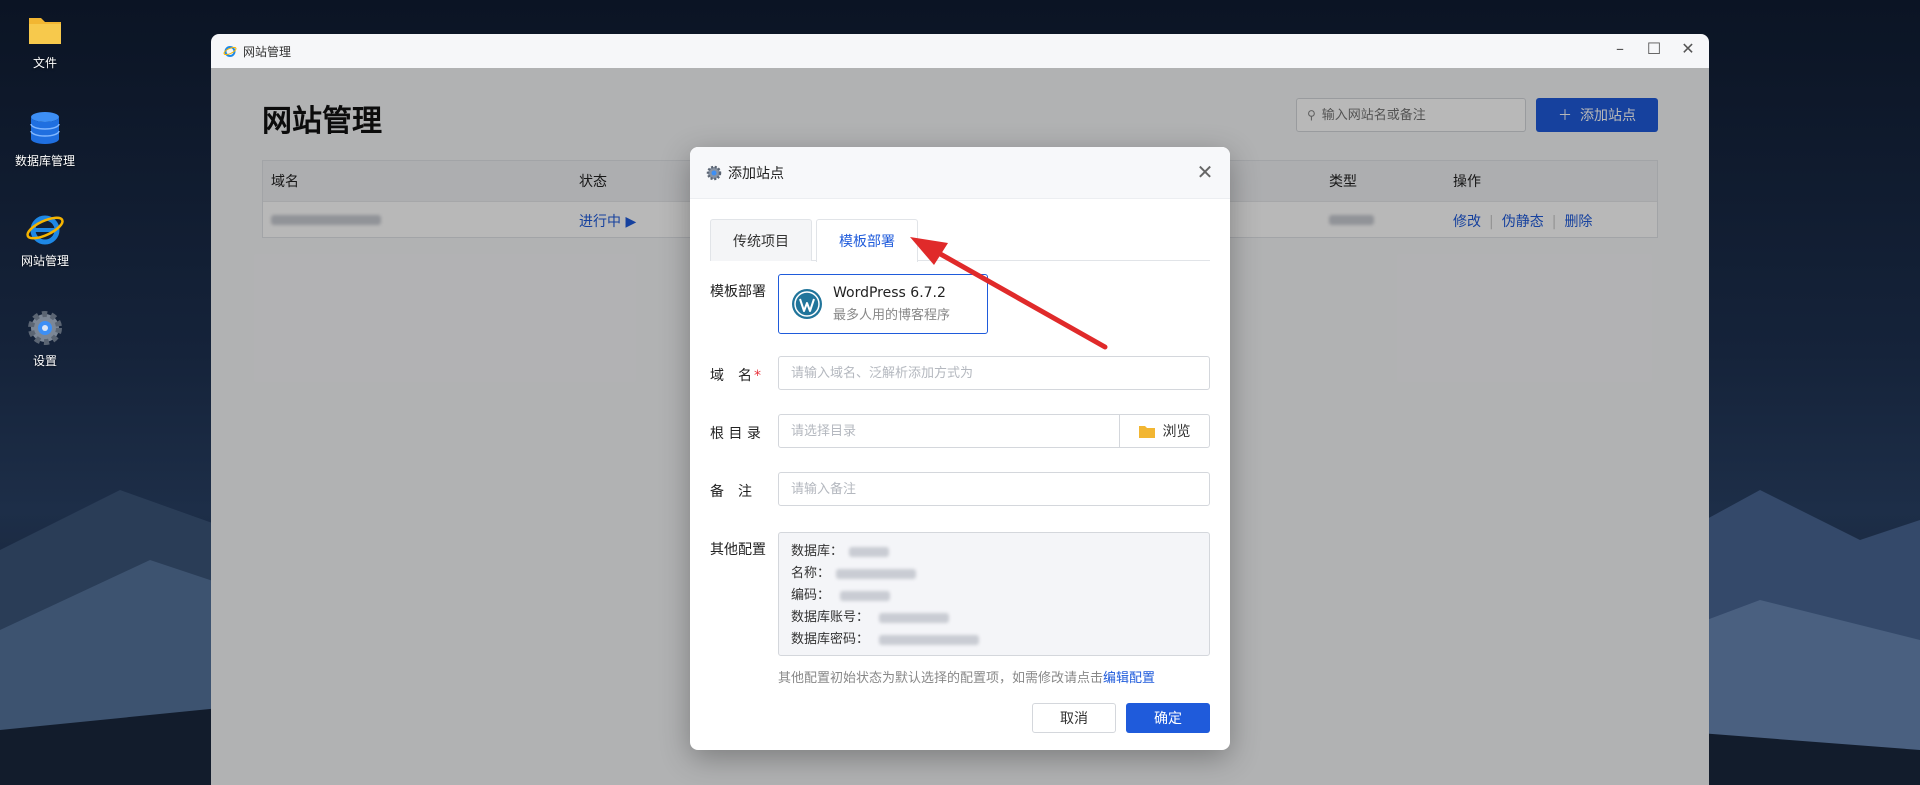 The height and width of the screenshot is (785, 1920). Describe the element at coordinates (830, 617) in the screenshot. I see `config-account-label: 数据库账号：` at that location.